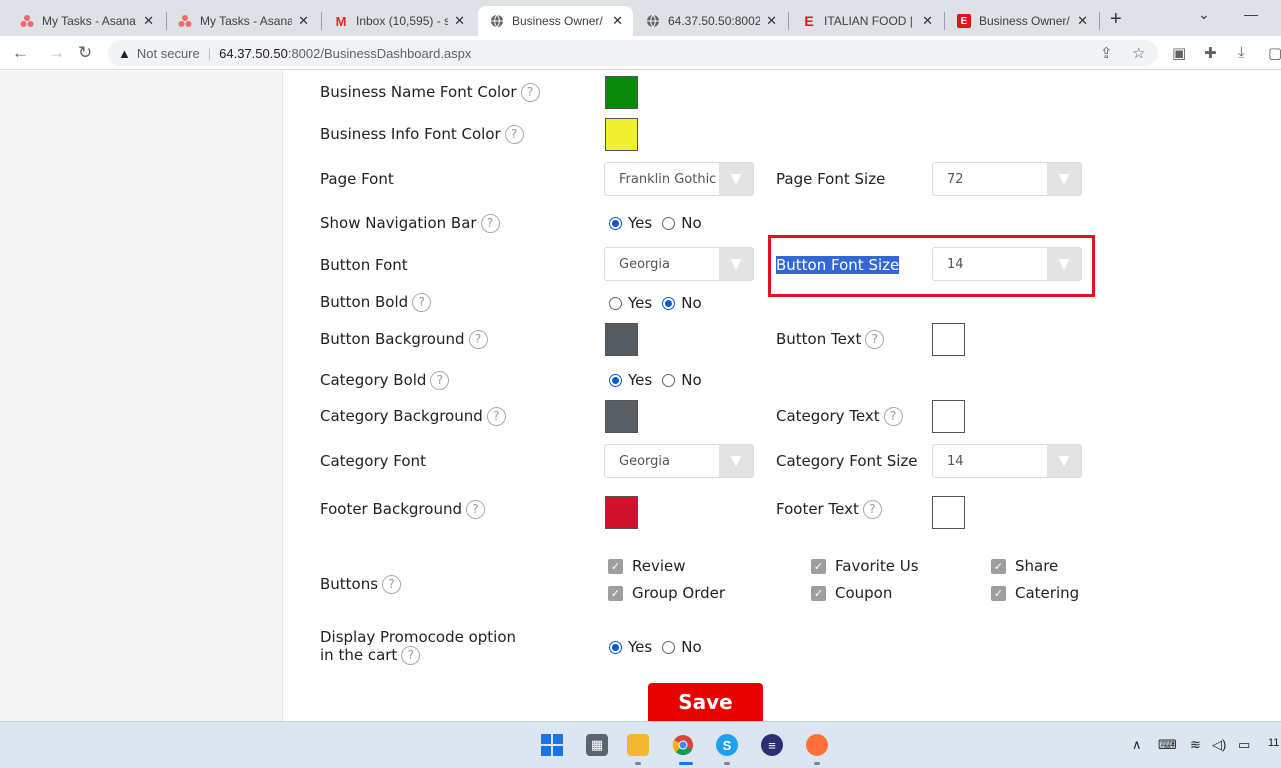 The height and width of the screenshot is (768, 1281). I want to click on promocode-yes-radio, so click(615, 647).